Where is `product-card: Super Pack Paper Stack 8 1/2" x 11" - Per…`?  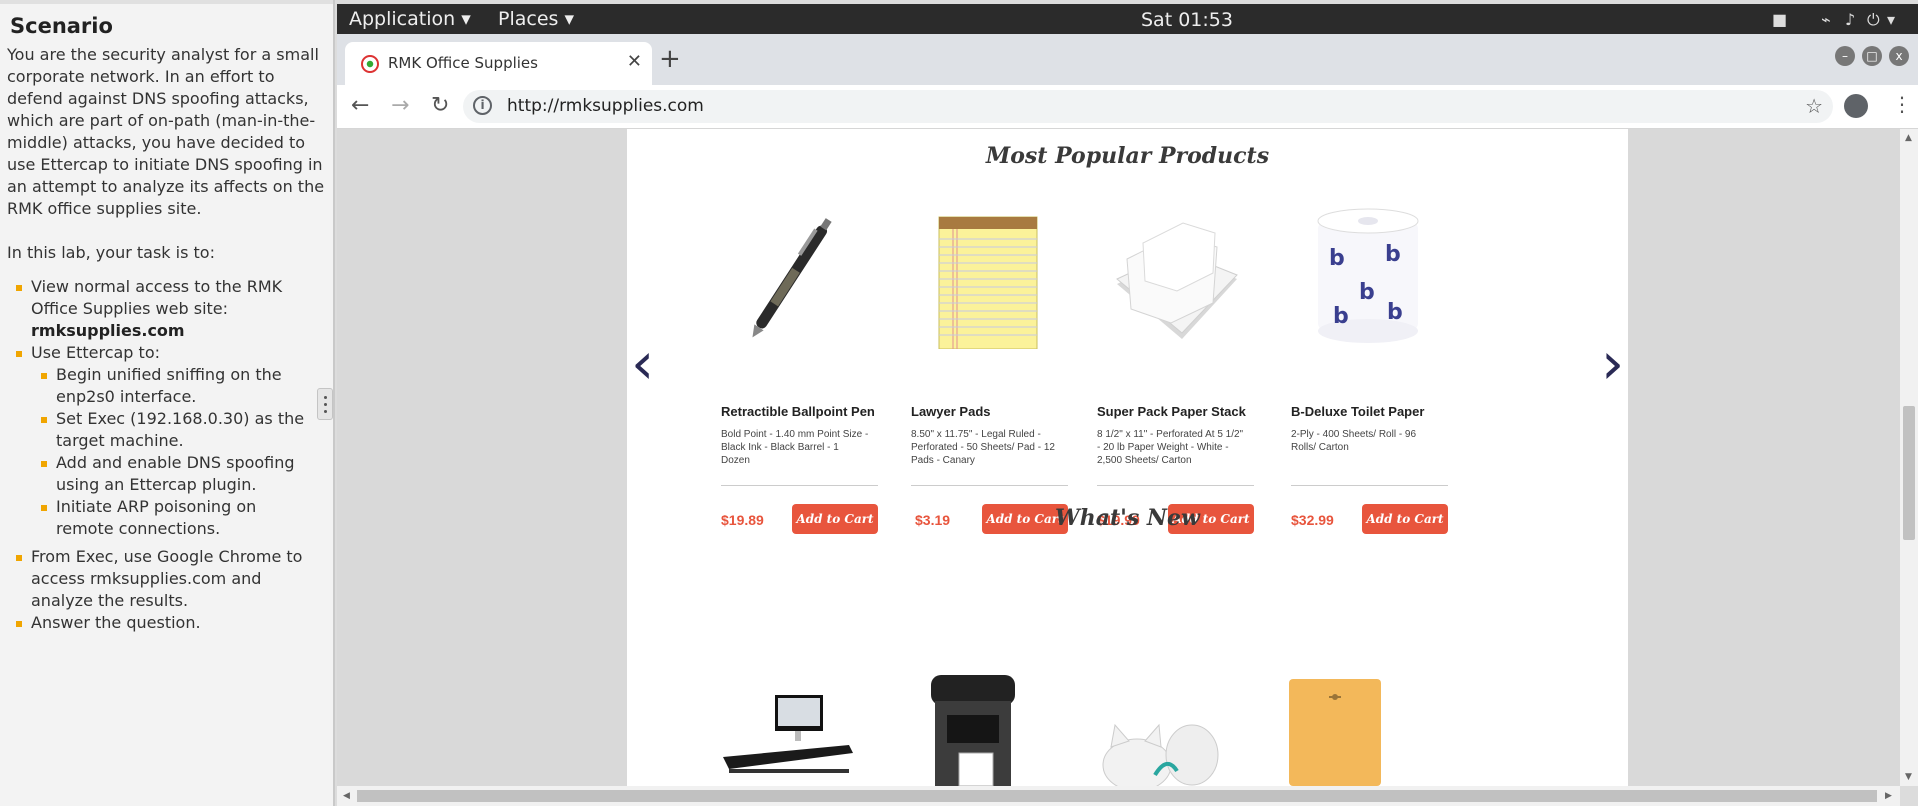
product-card: Super Pack Paper Stack 8 1/2" x 11" - Per… is located at coordinates (1177, 366).